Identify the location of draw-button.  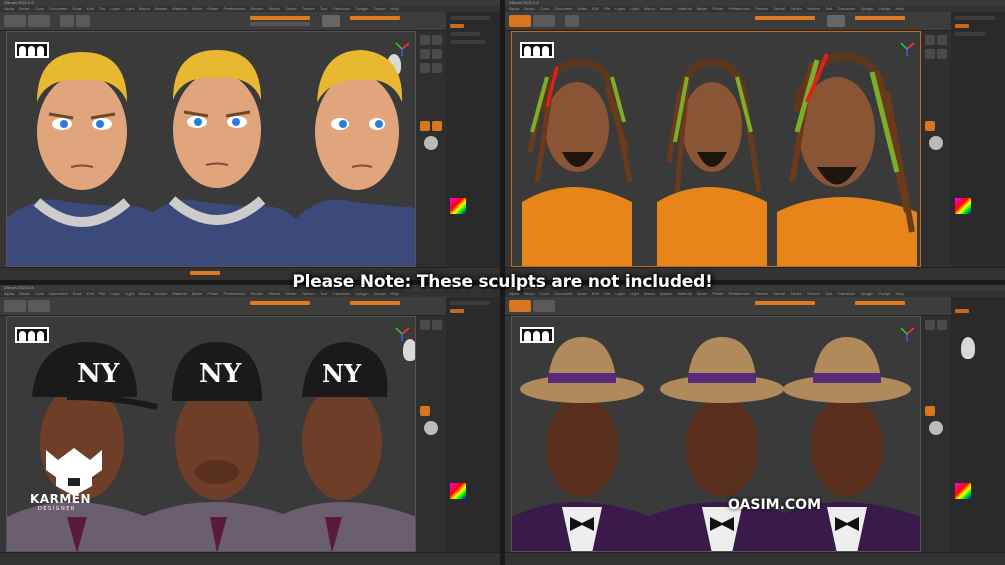
(83, 21).